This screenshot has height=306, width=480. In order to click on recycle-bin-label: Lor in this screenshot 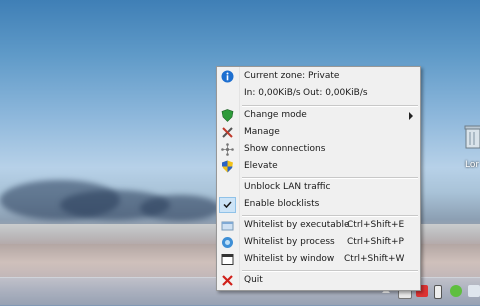, I will do `click(472, 165)`.